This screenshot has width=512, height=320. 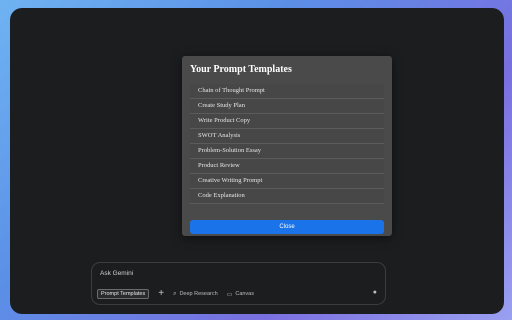 I want to click on canvas-label: Canvas, so click(x=244, y=294).